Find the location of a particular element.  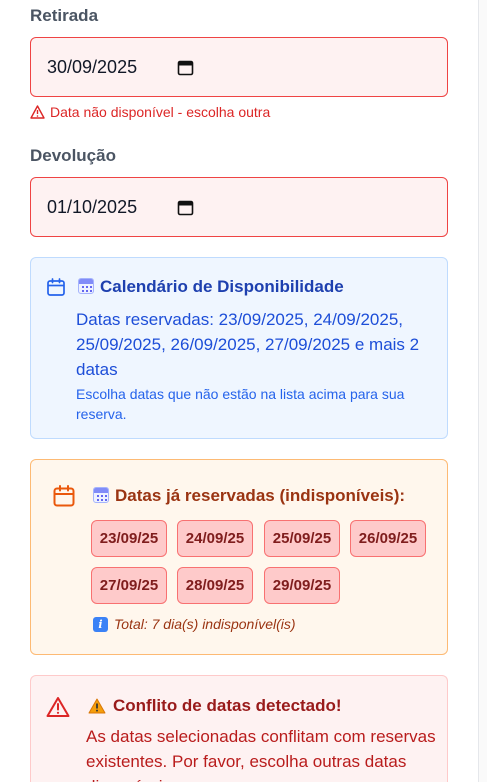

pickup-error-text: Data não disponível - escolha outra is located at coordinates (160, 112).